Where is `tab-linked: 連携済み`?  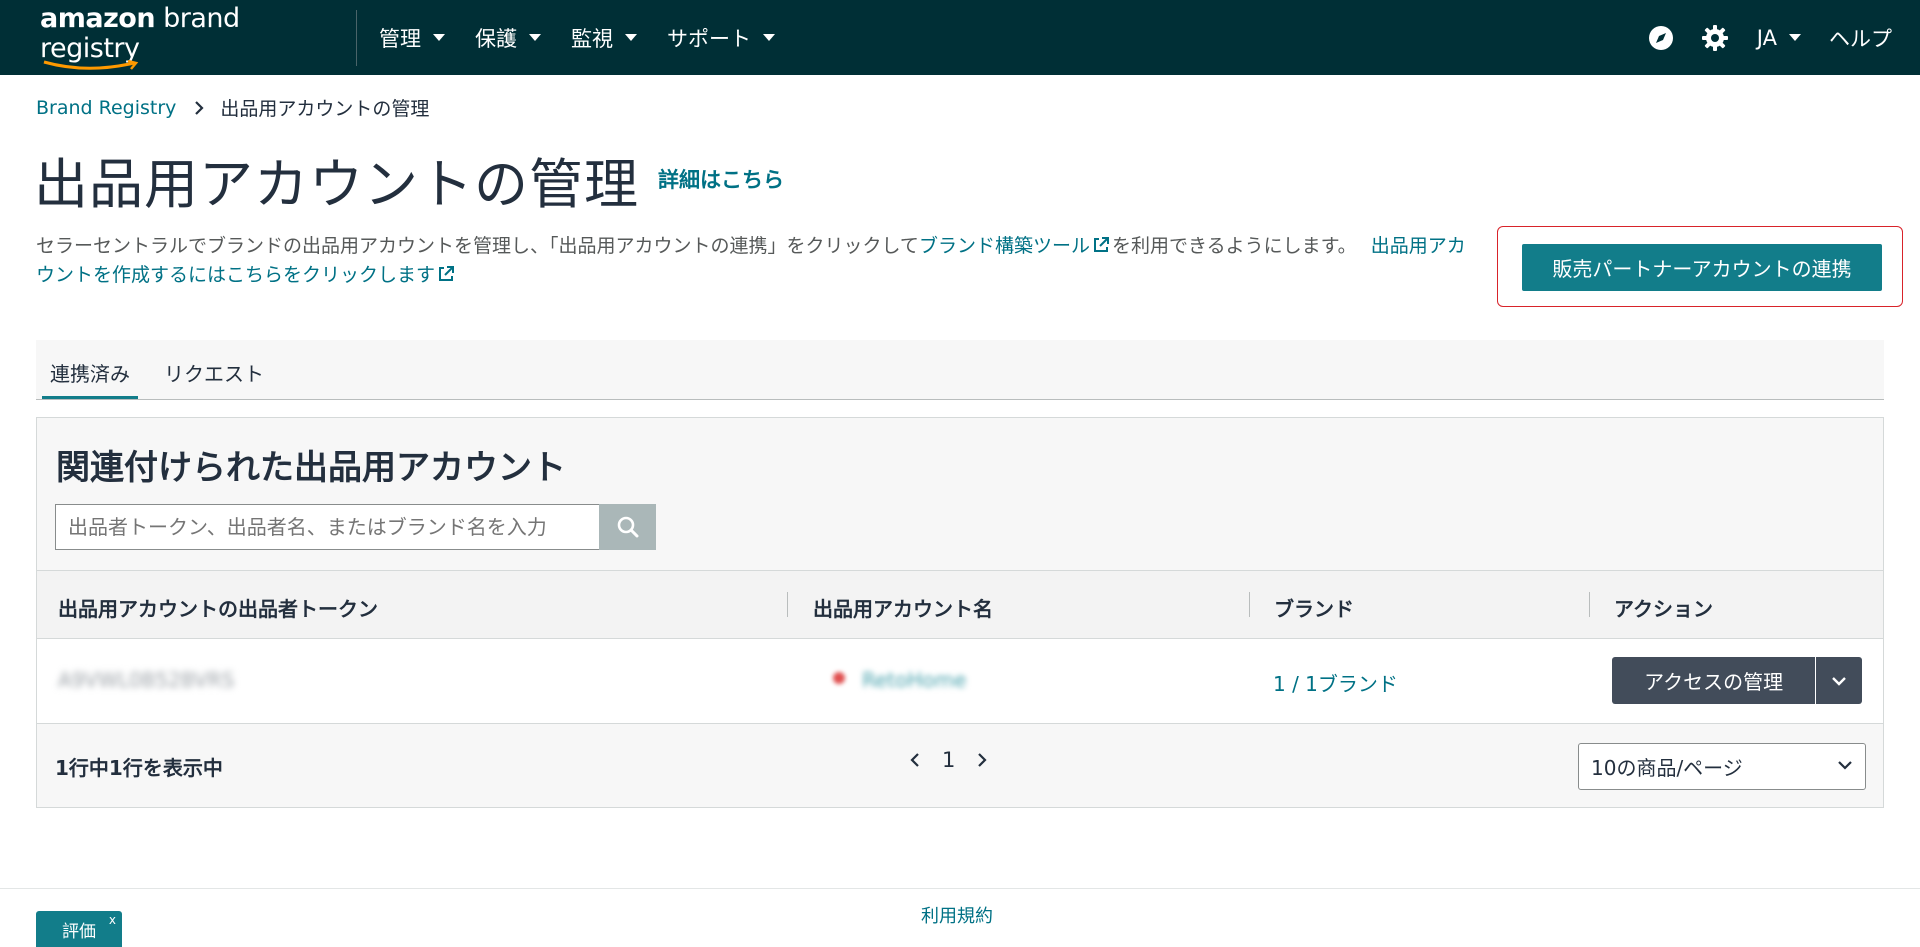 tab-linked: 連携済み is located at coordinates (90, 378).